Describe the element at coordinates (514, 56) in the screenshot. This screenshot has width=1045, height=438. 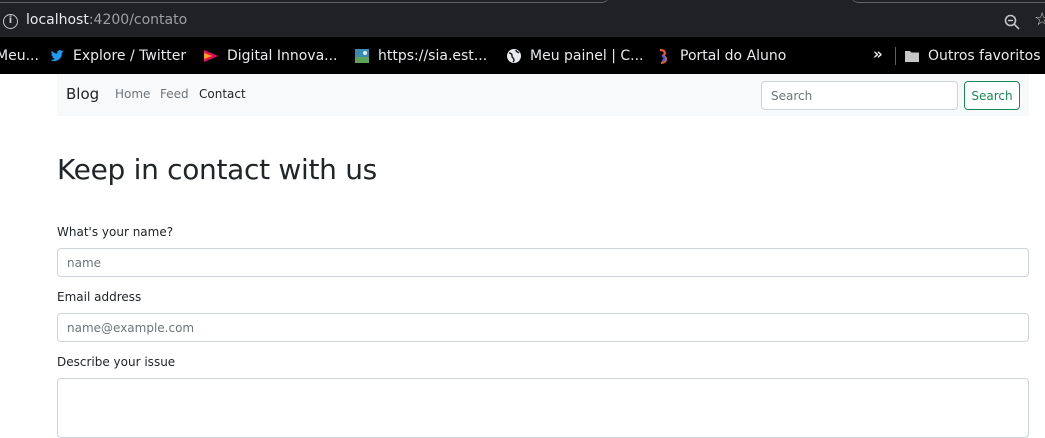
I see `globe-icon` at that location.